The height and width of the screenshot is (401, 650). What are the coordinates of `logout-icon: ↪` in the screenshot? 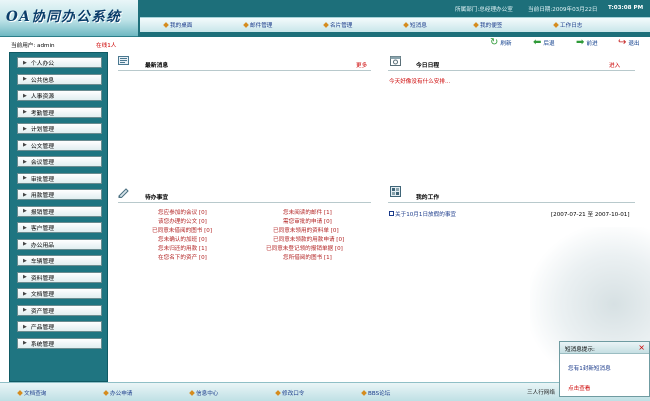 It's located at (622, 42).